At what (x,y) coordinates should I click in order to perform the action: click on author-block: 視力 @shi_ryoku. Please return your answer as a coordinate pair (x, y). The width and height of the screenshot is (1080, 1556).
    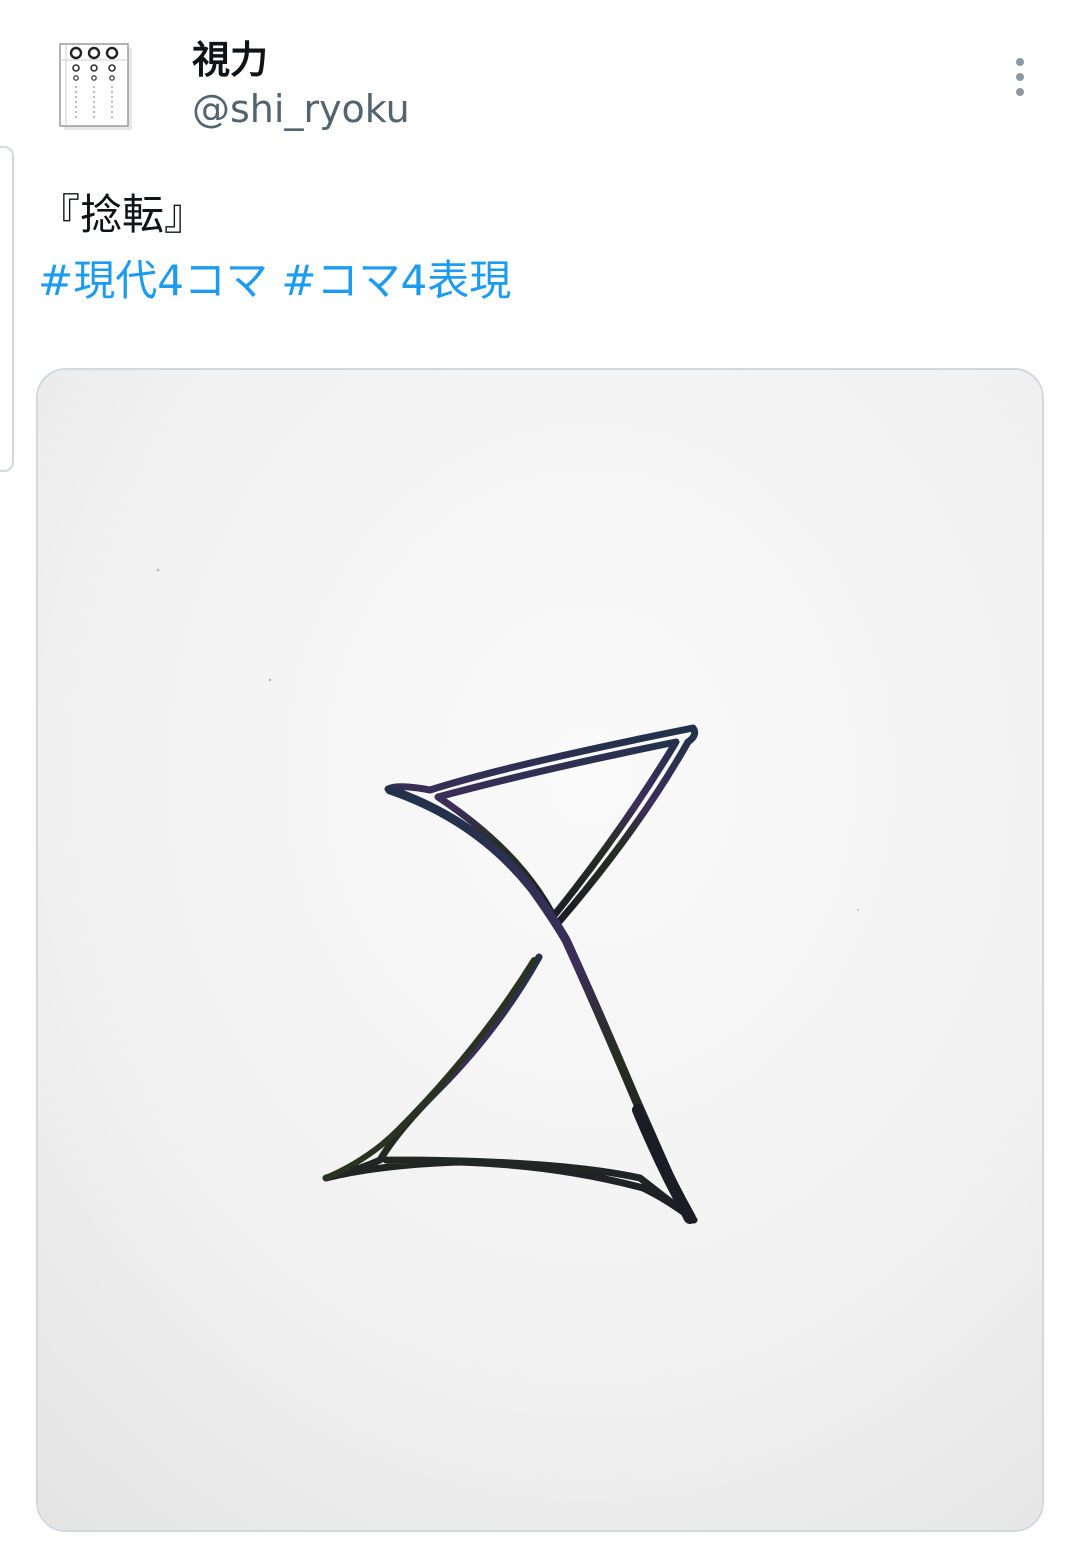
    Looking at the image, I should click on (301, 85).